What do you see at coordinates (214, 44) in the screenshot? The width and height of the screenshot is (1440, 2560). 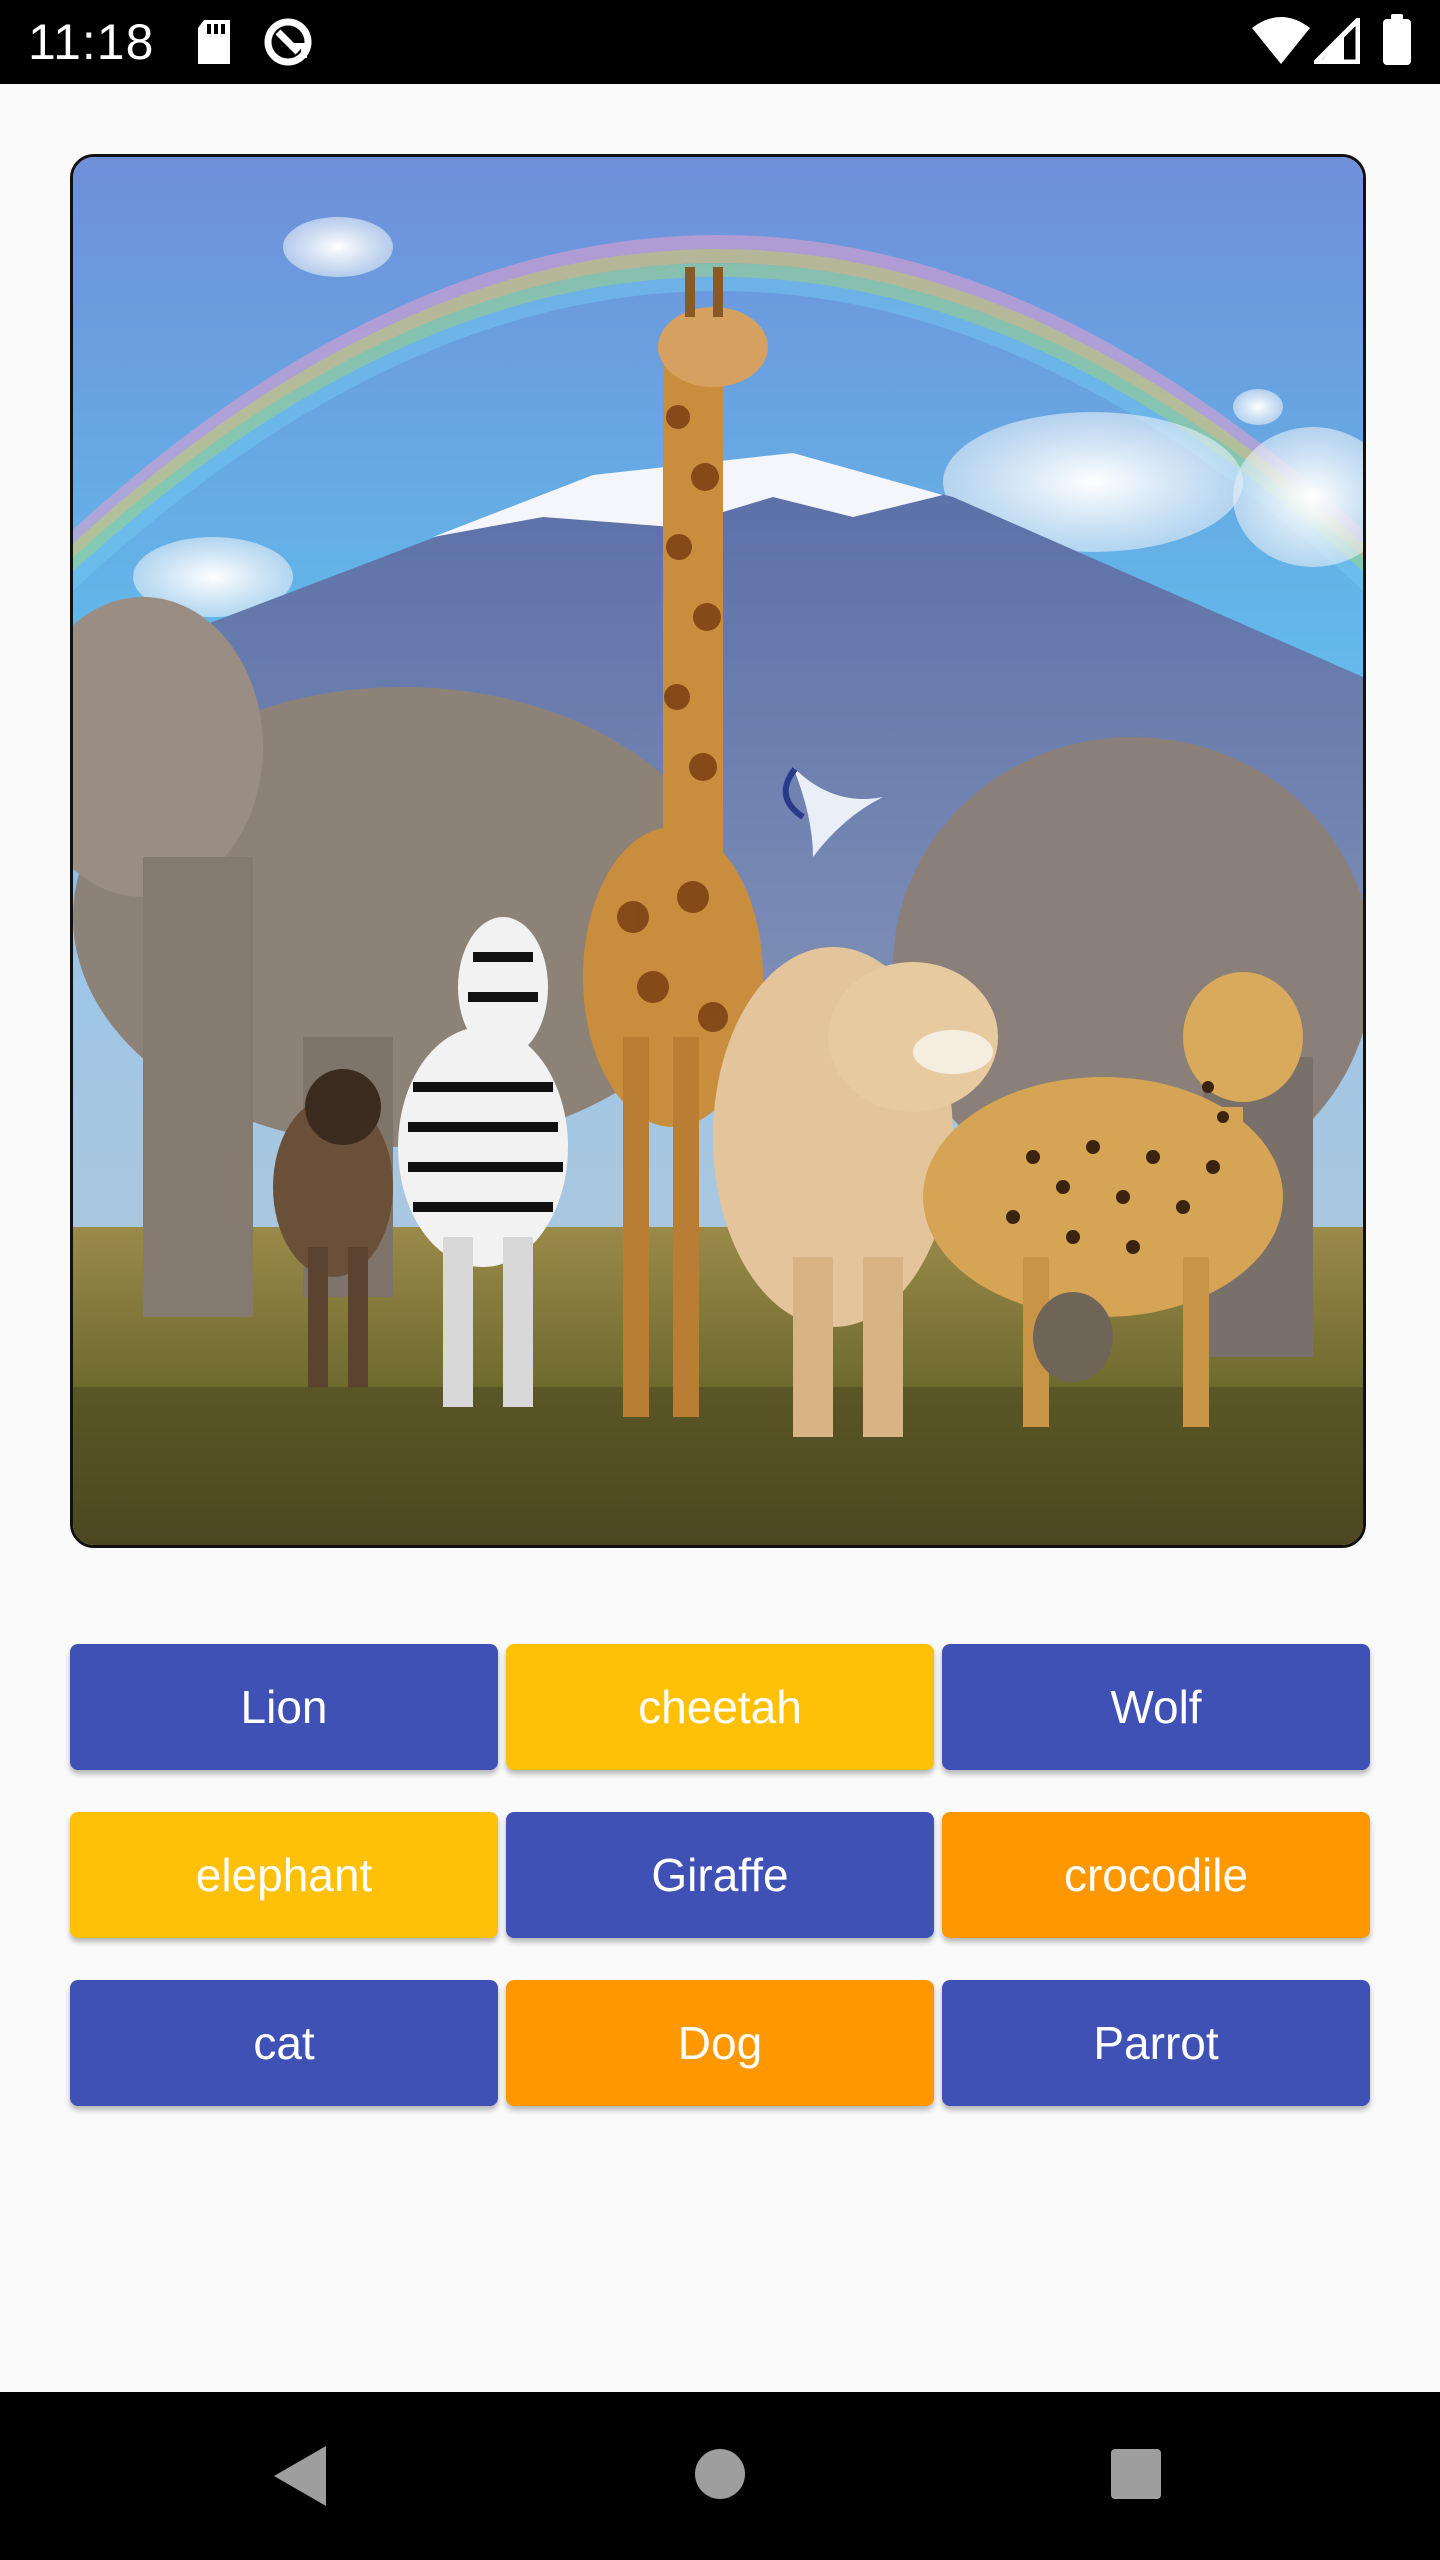 I see `sd-card-icon` at bounding box center [214, 44].